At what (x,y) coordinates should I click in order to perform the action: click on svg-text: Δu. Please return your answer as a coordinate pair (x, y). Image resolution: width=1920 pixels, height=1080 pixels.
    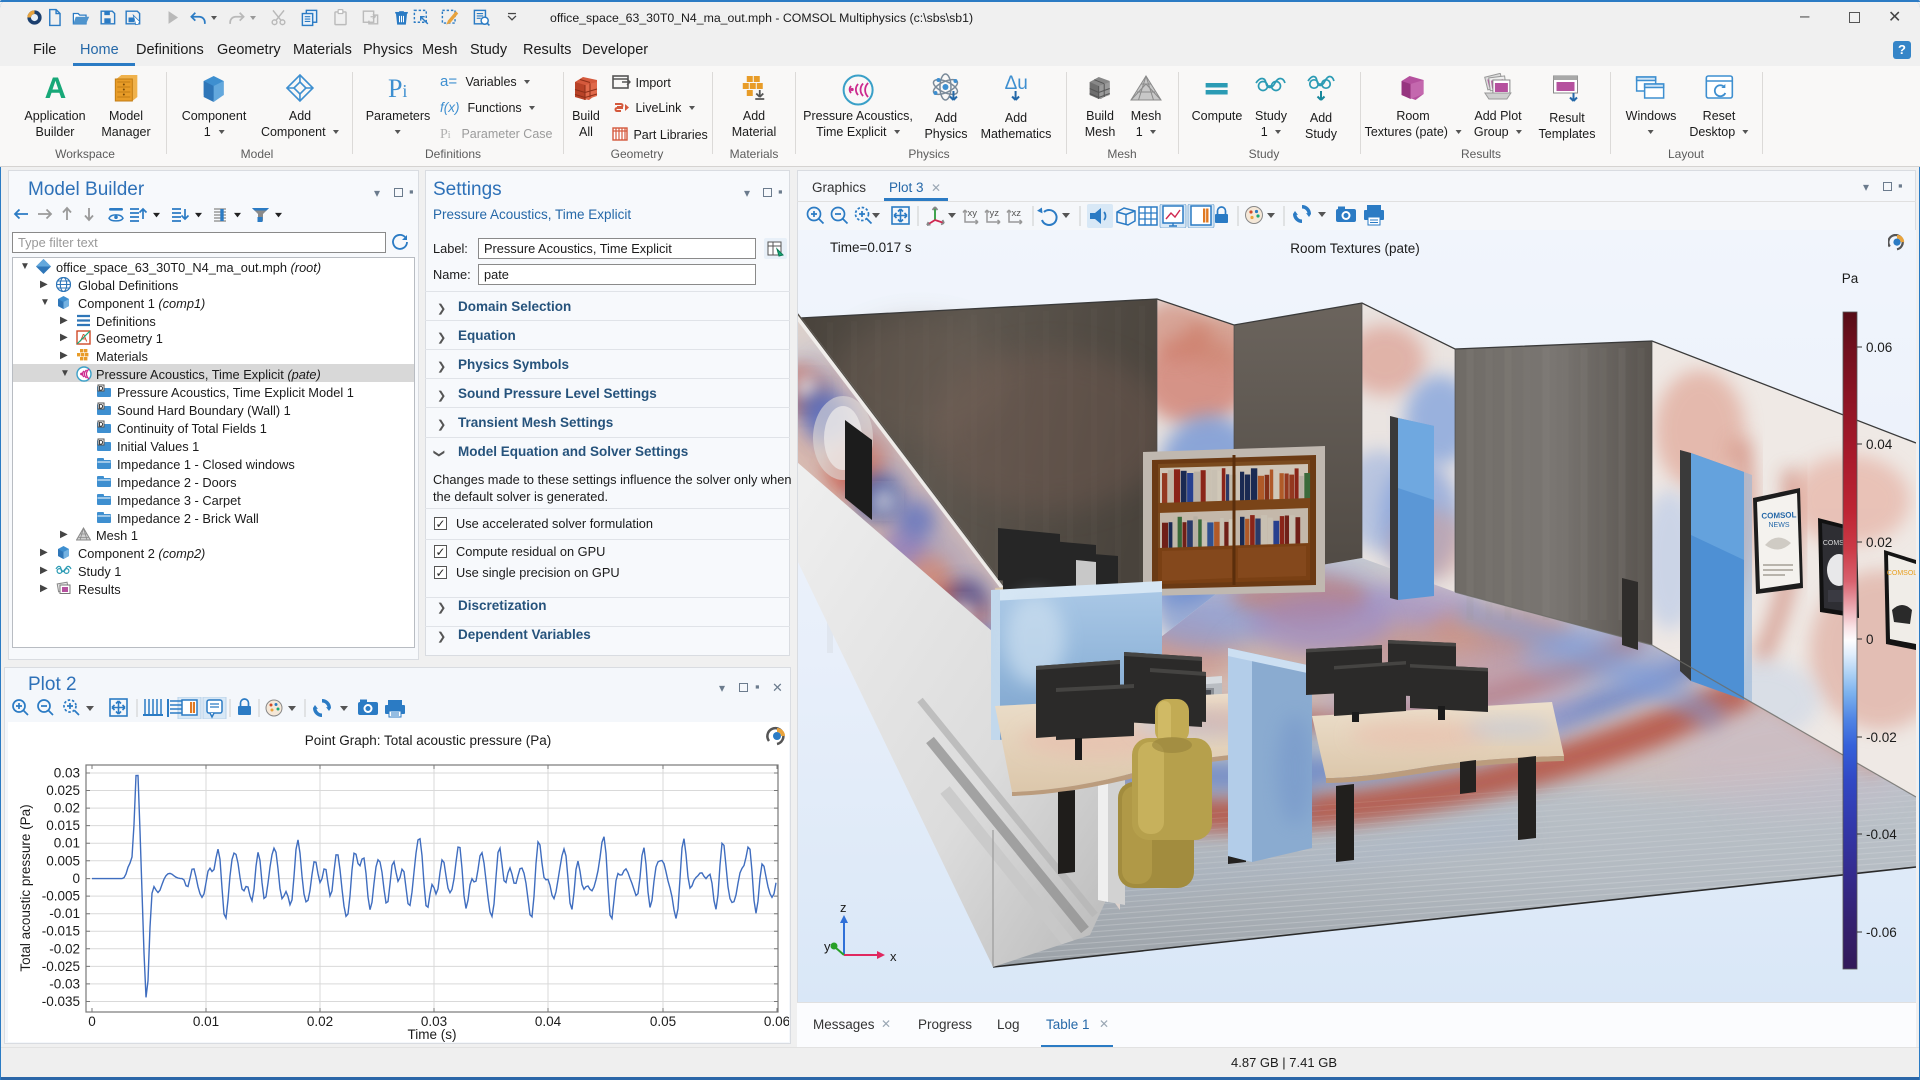
    Looking at the image, I should click on (1016, 83).